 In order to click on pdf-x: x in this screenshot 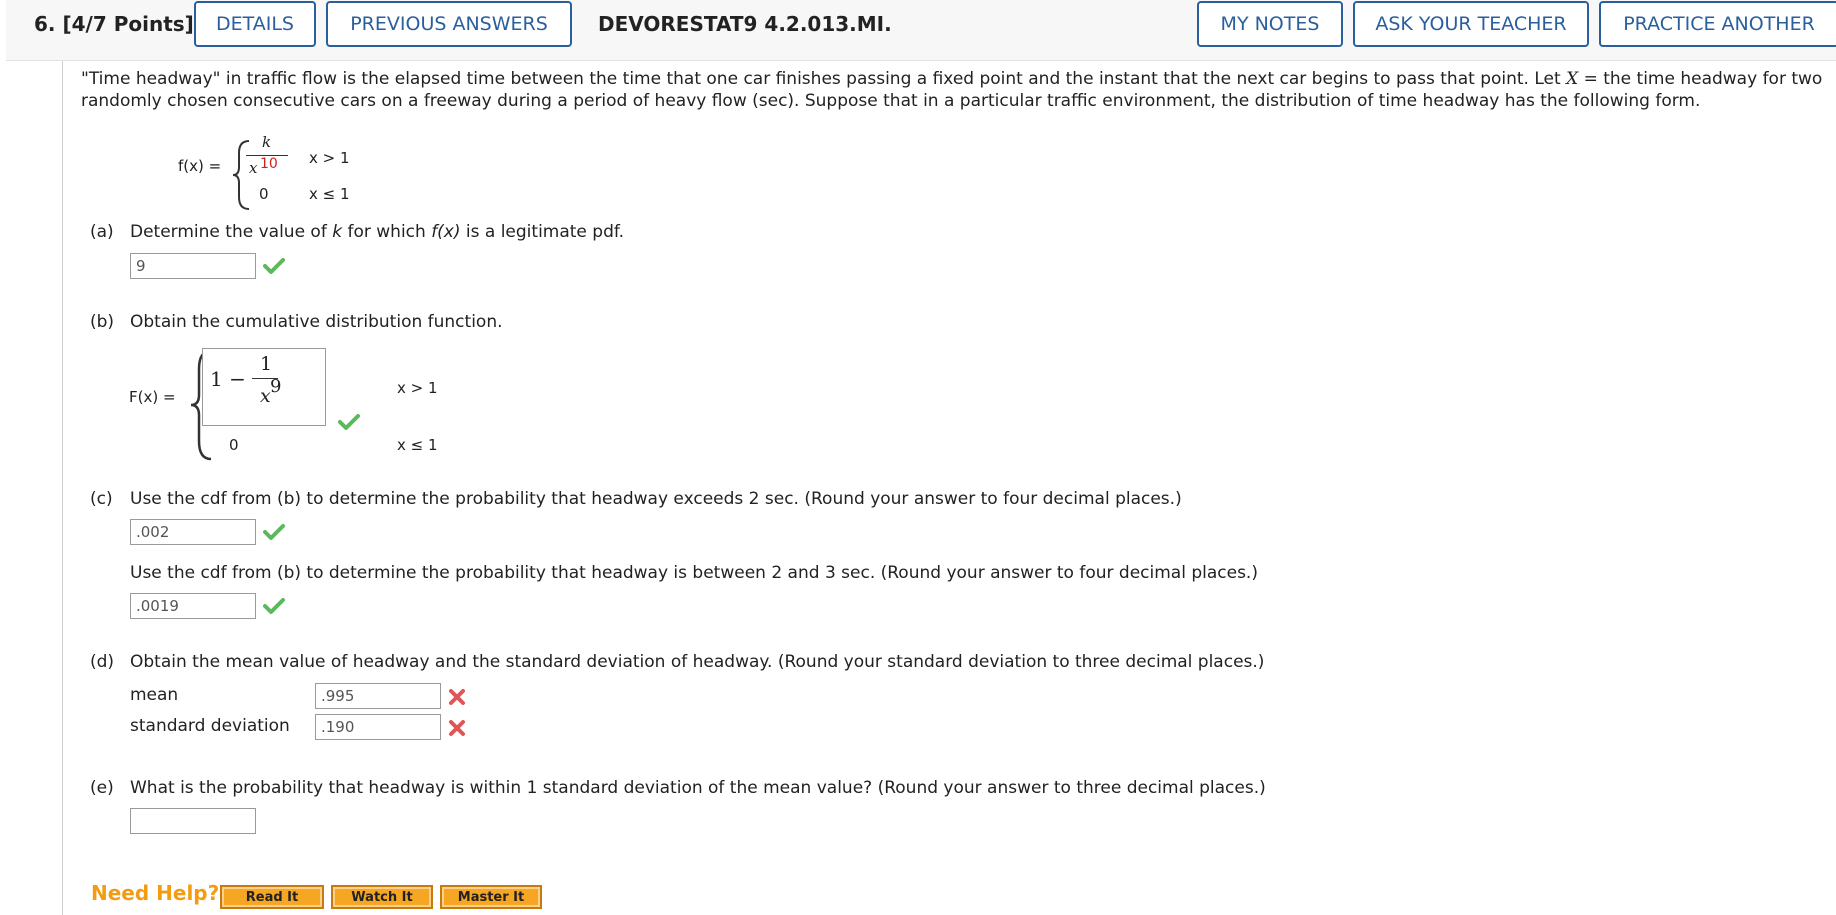, I will do `click(253, 168)`.